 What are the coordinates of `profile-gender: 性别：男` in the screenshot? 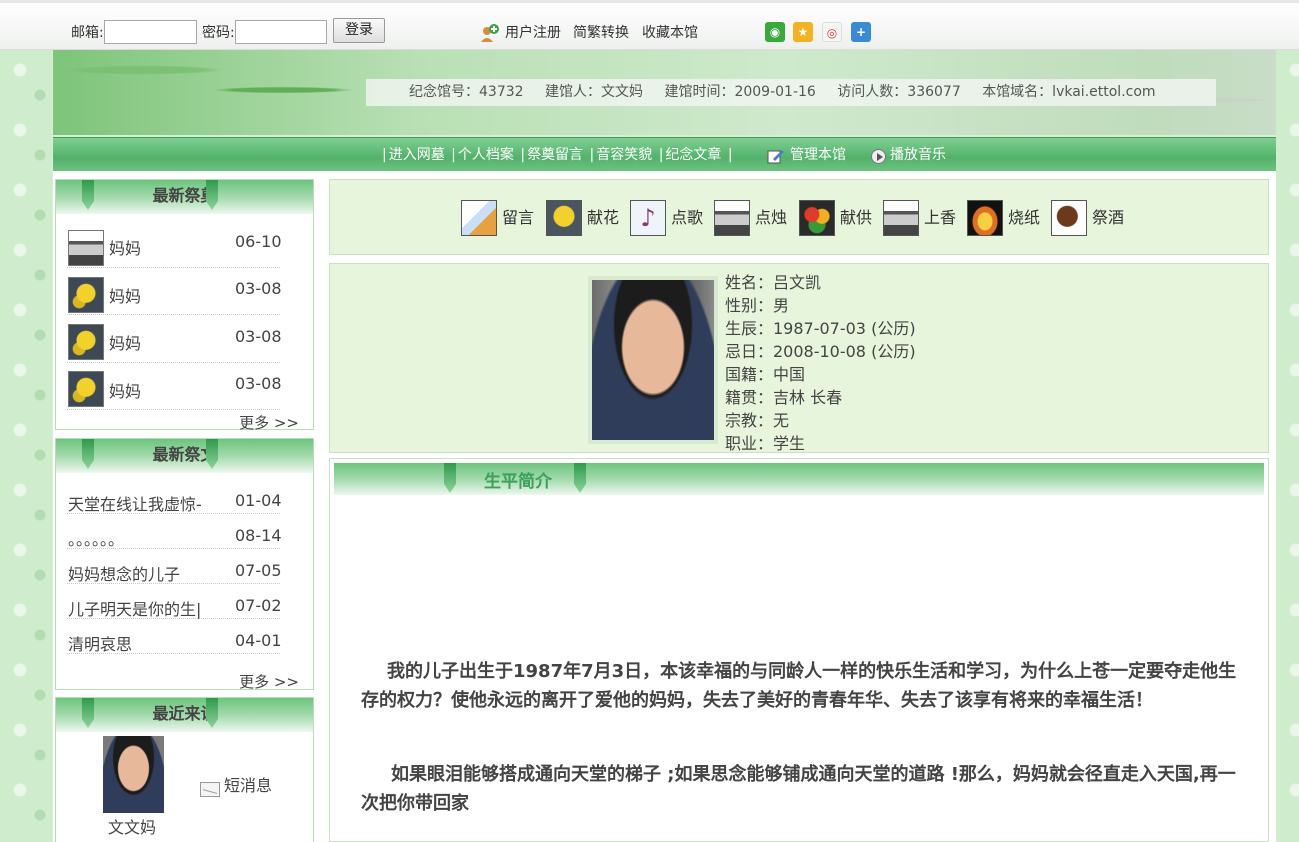 It's located at (757, 305).